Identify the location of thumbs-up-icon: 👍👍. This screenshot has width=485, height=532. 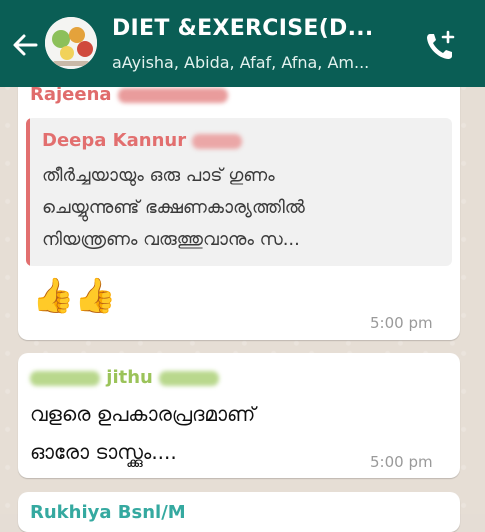
(74, 296).